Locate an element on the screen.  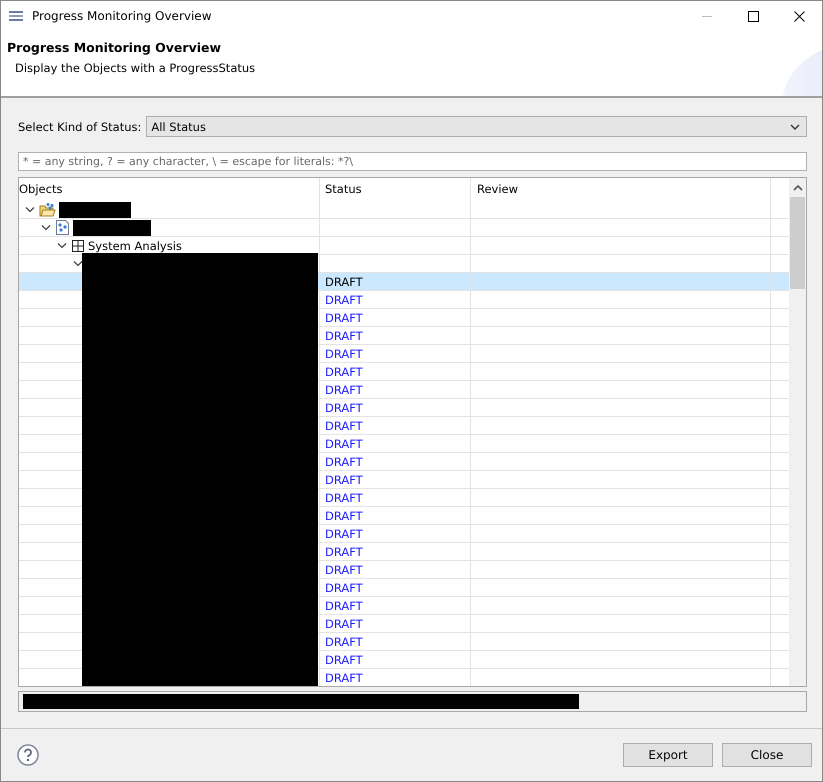
dialog-description: Display the Objects with a ProgressStatus is located at coordinates (135, 68).